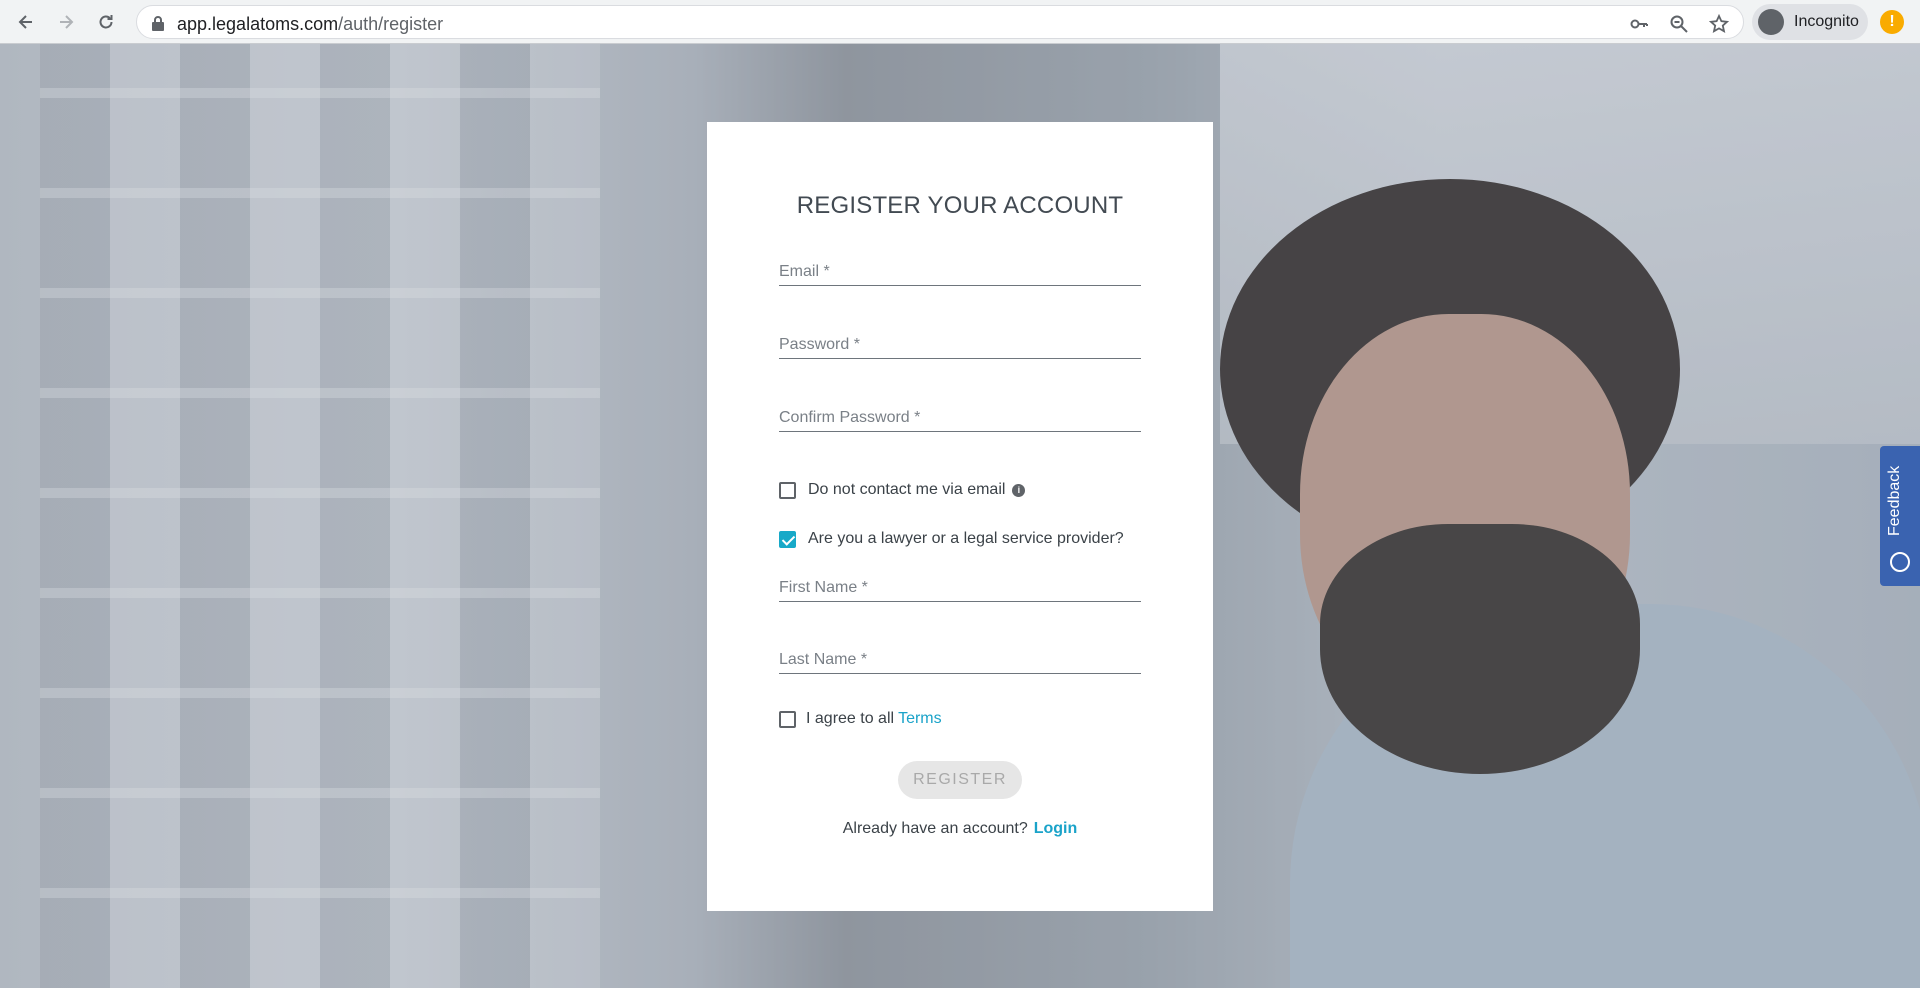  Describe the element at coordinates (850, 417) in the screenshot. I see `confirm-password-label: Confirm Password *` at that location.